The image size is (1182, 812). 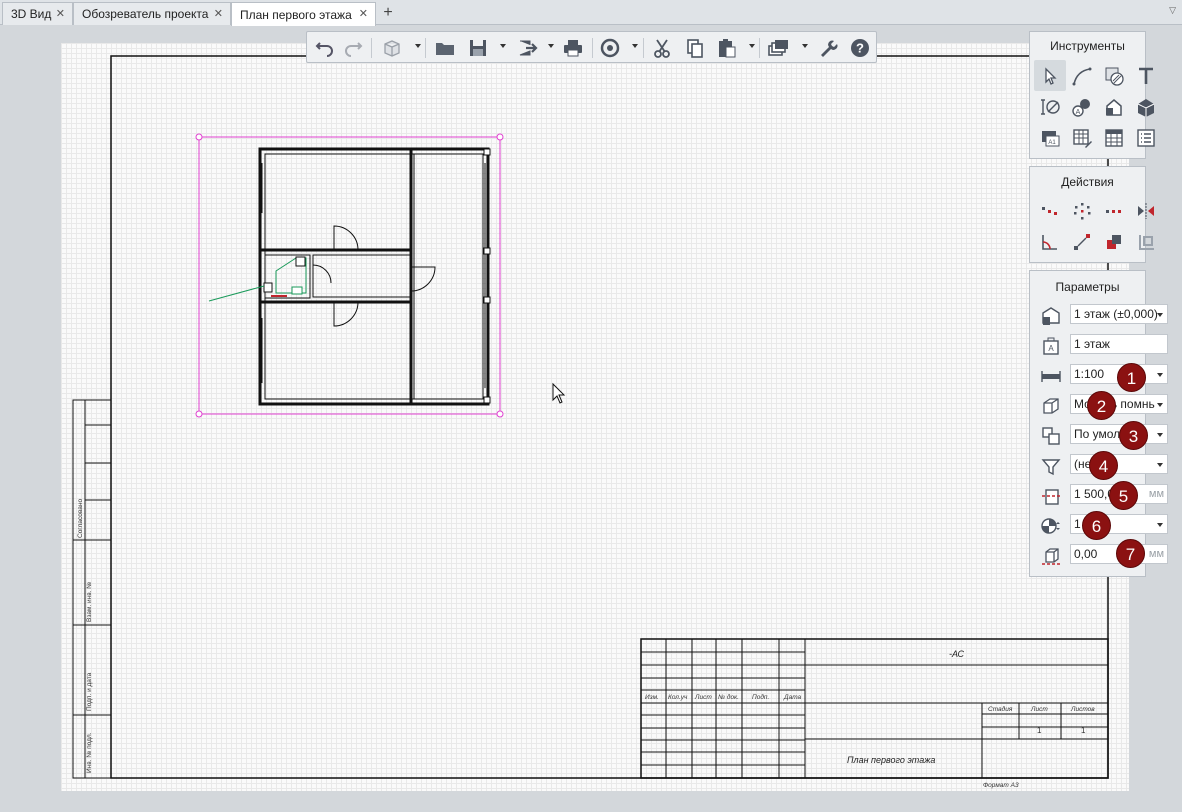 I want to click on list-icon, so click(x=1146, y=137).